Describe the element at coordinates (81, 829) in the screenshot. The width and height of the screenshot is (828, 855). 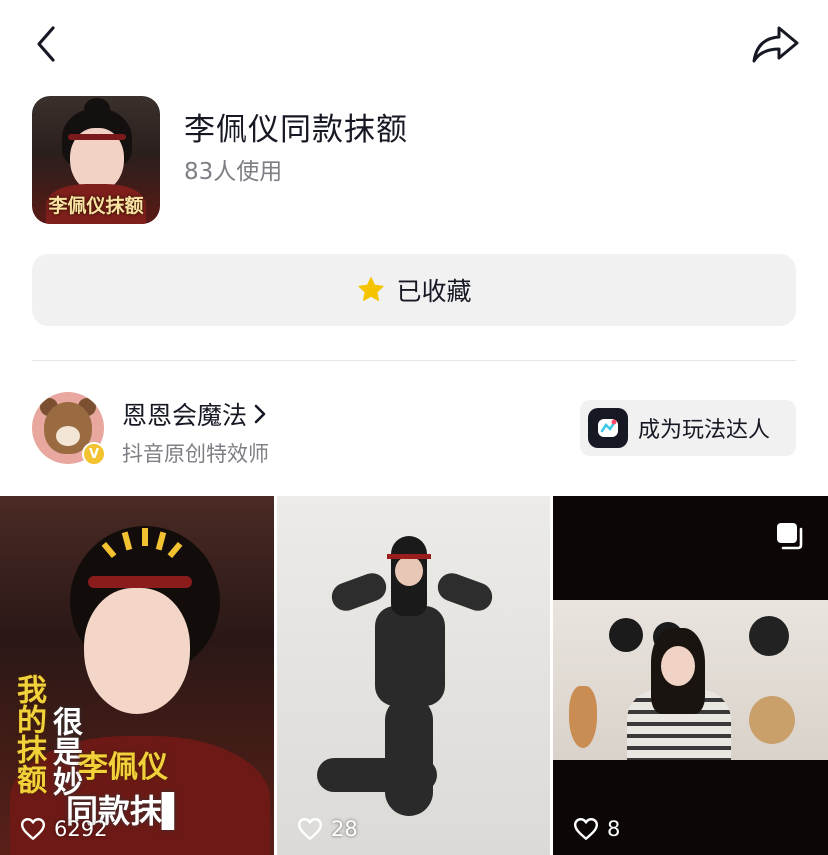
I see `like-count-value: 6292` at that location.